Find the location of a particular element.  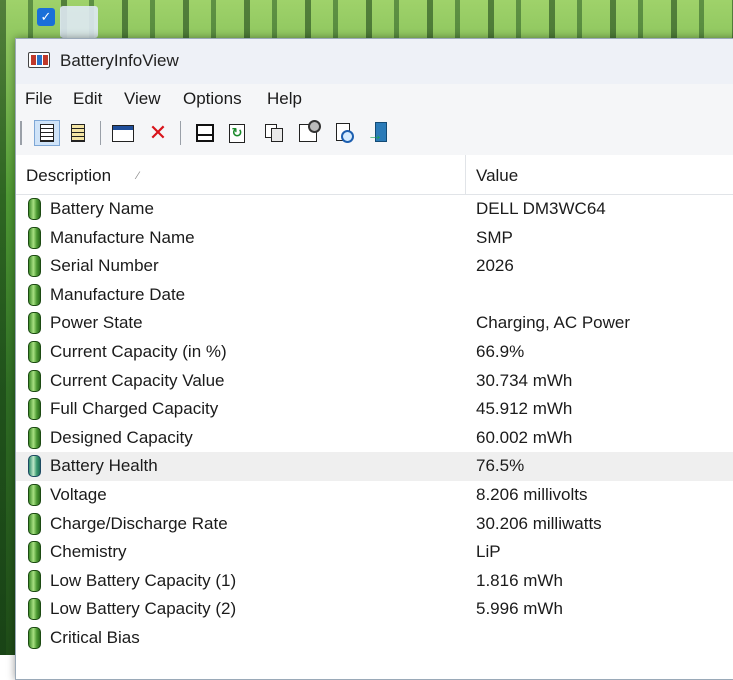

exit-icon: → is located at coordinates (378, 133).